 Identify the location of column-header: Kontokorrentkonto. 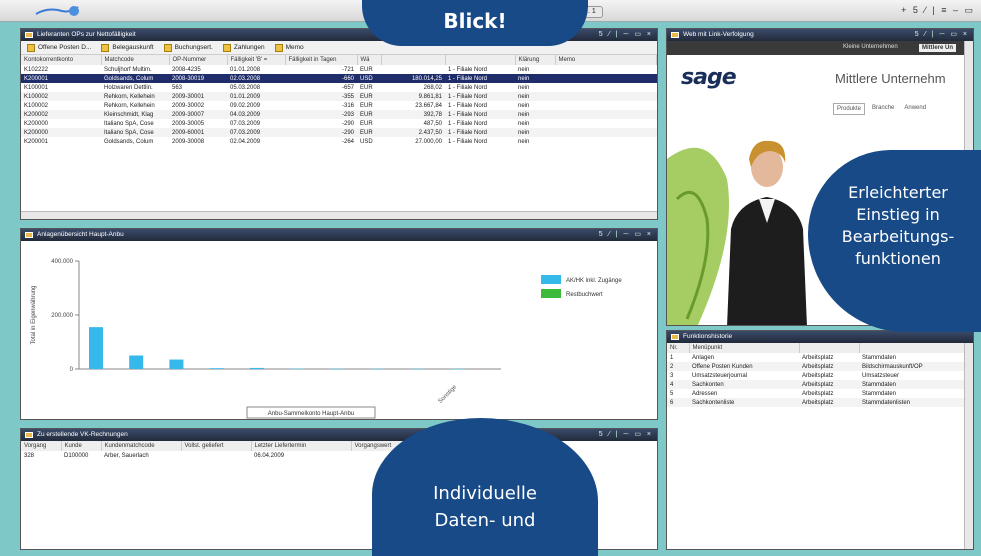
(61, 60).